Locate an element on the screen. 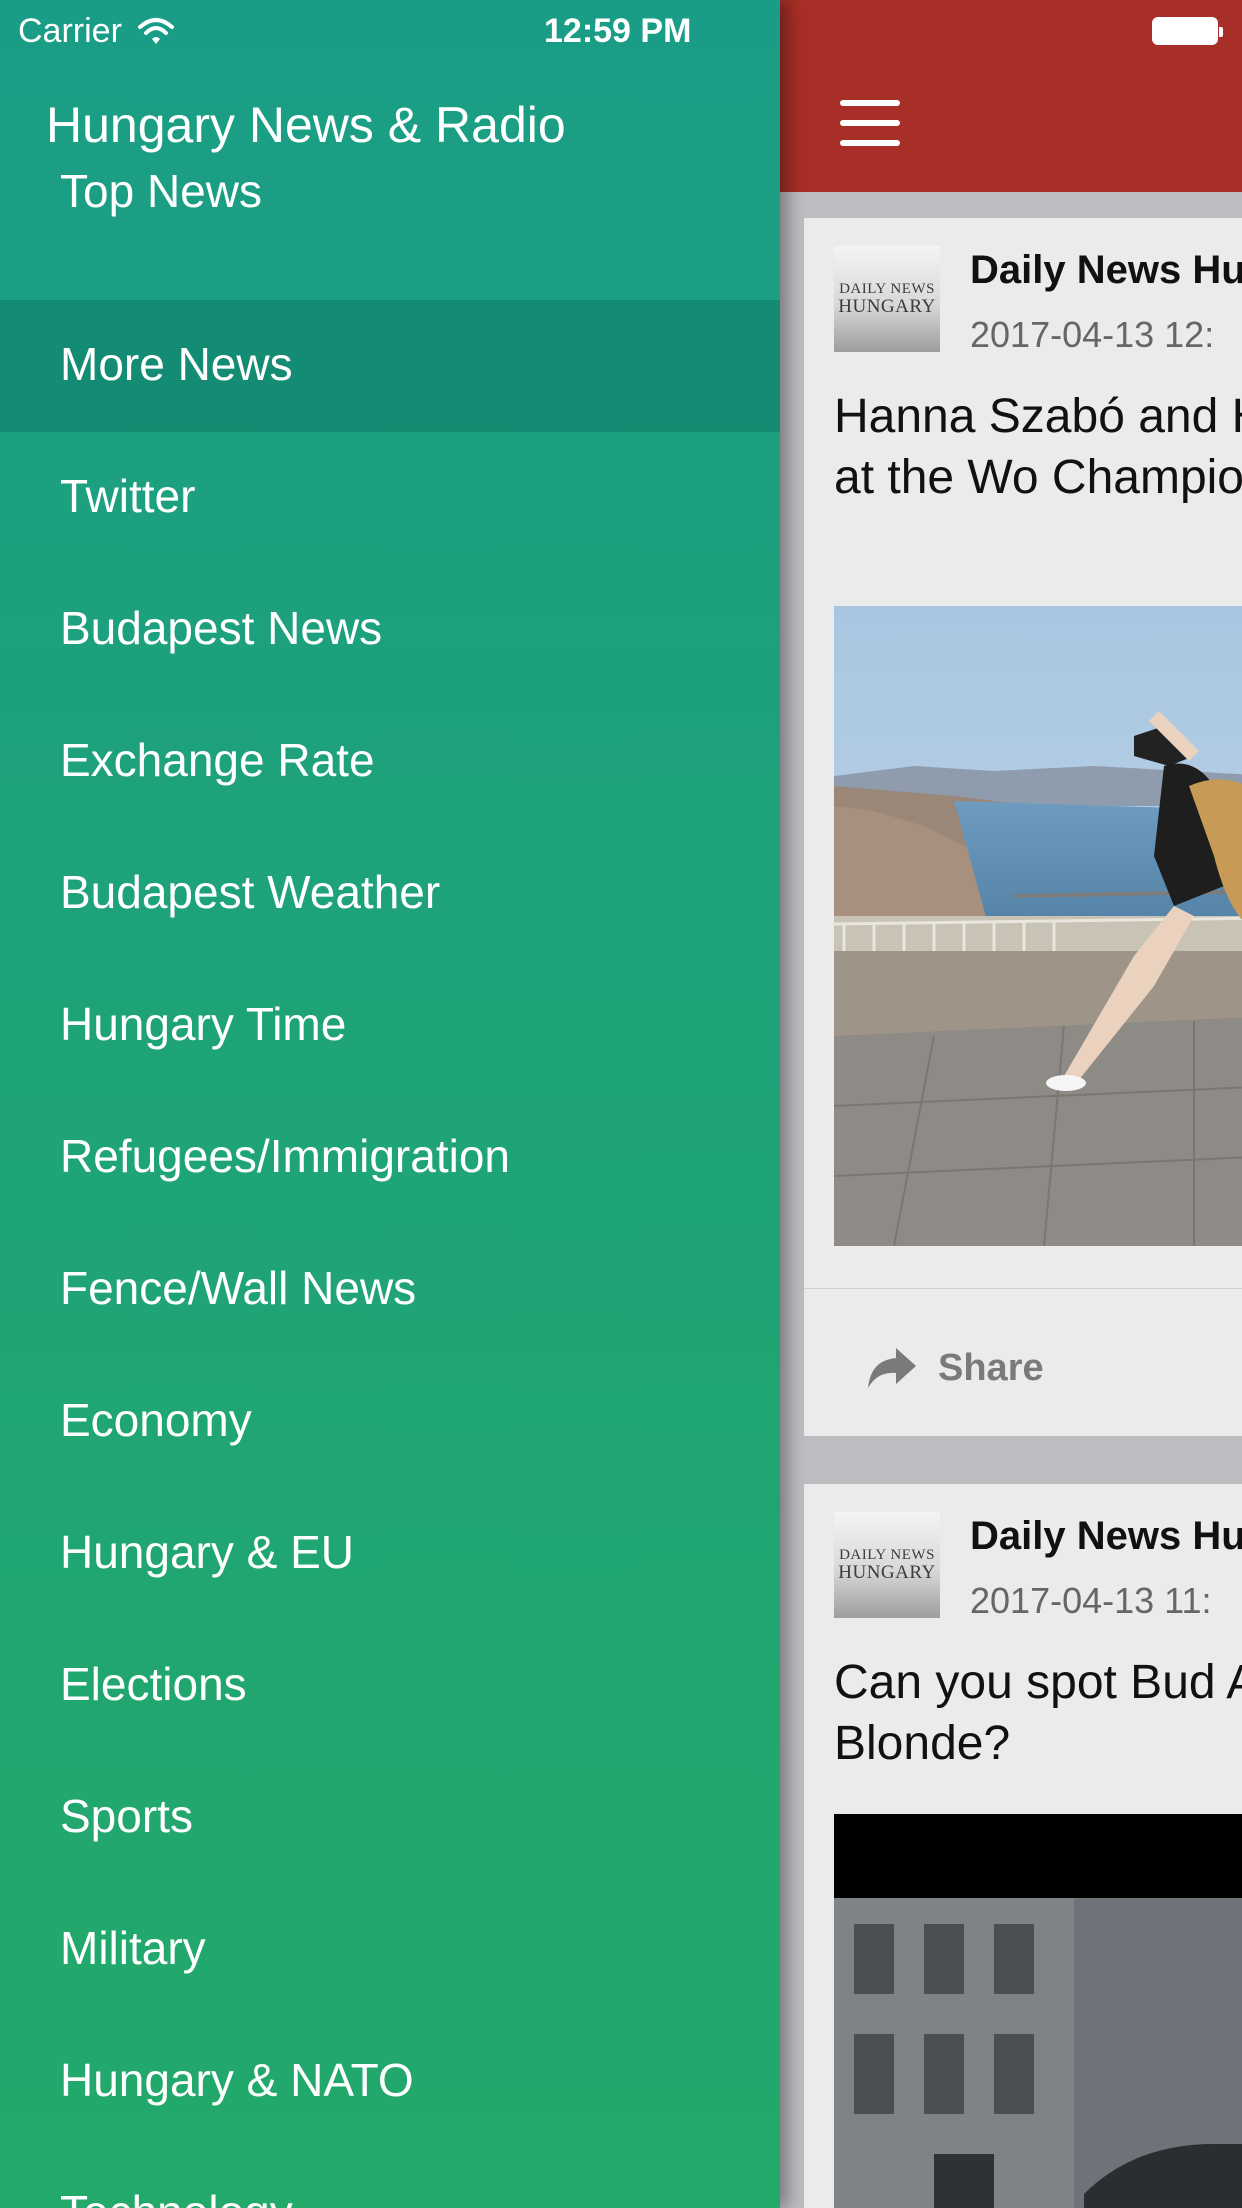 This screenshot has width=1242, height=2208. status-carrier: Carrier is located at coordinates (97, 31).